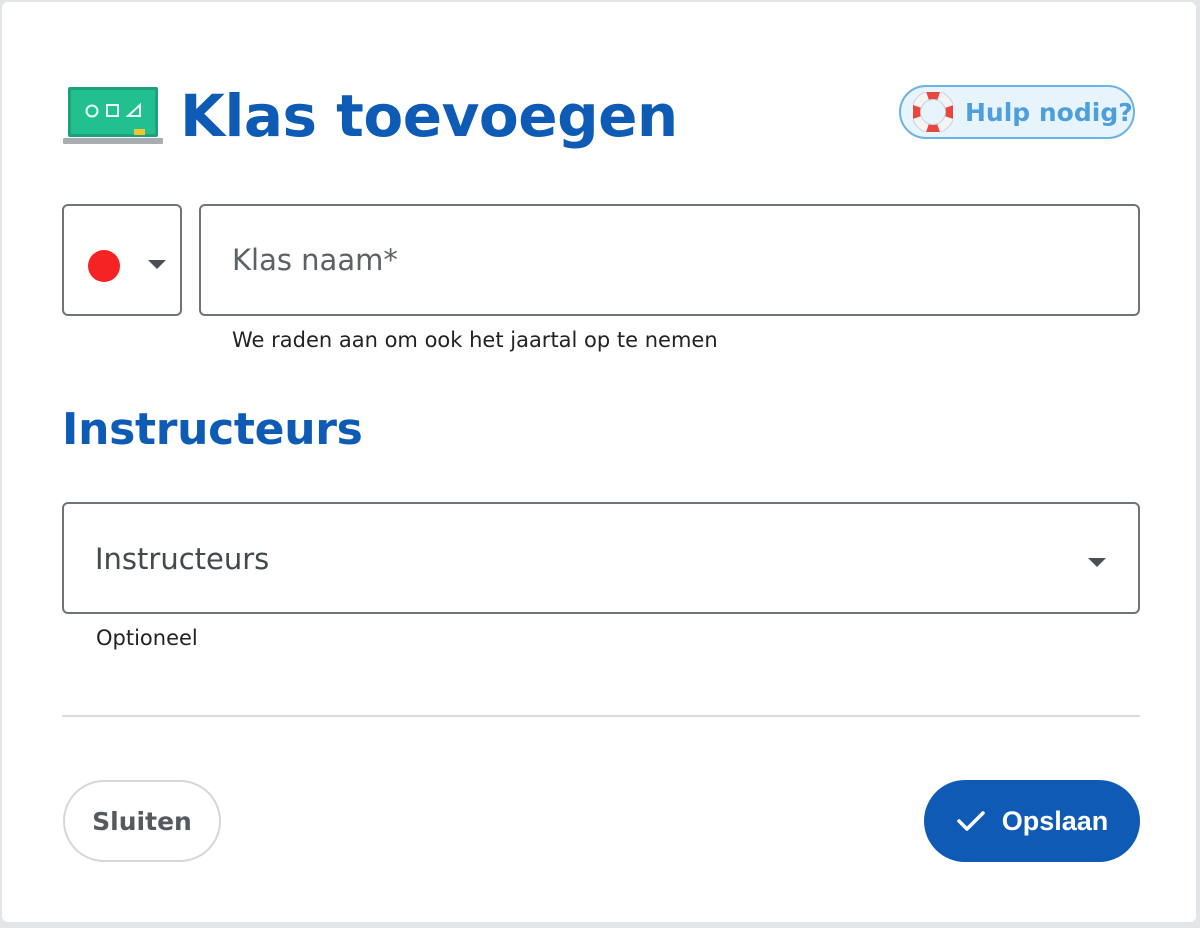 Image resolution: width=1200 pixels, height=928 pixels. What do you see at coordinates (601, 716) in the screenshot?
I see `footer-divider` at bounding box center [601, 716].